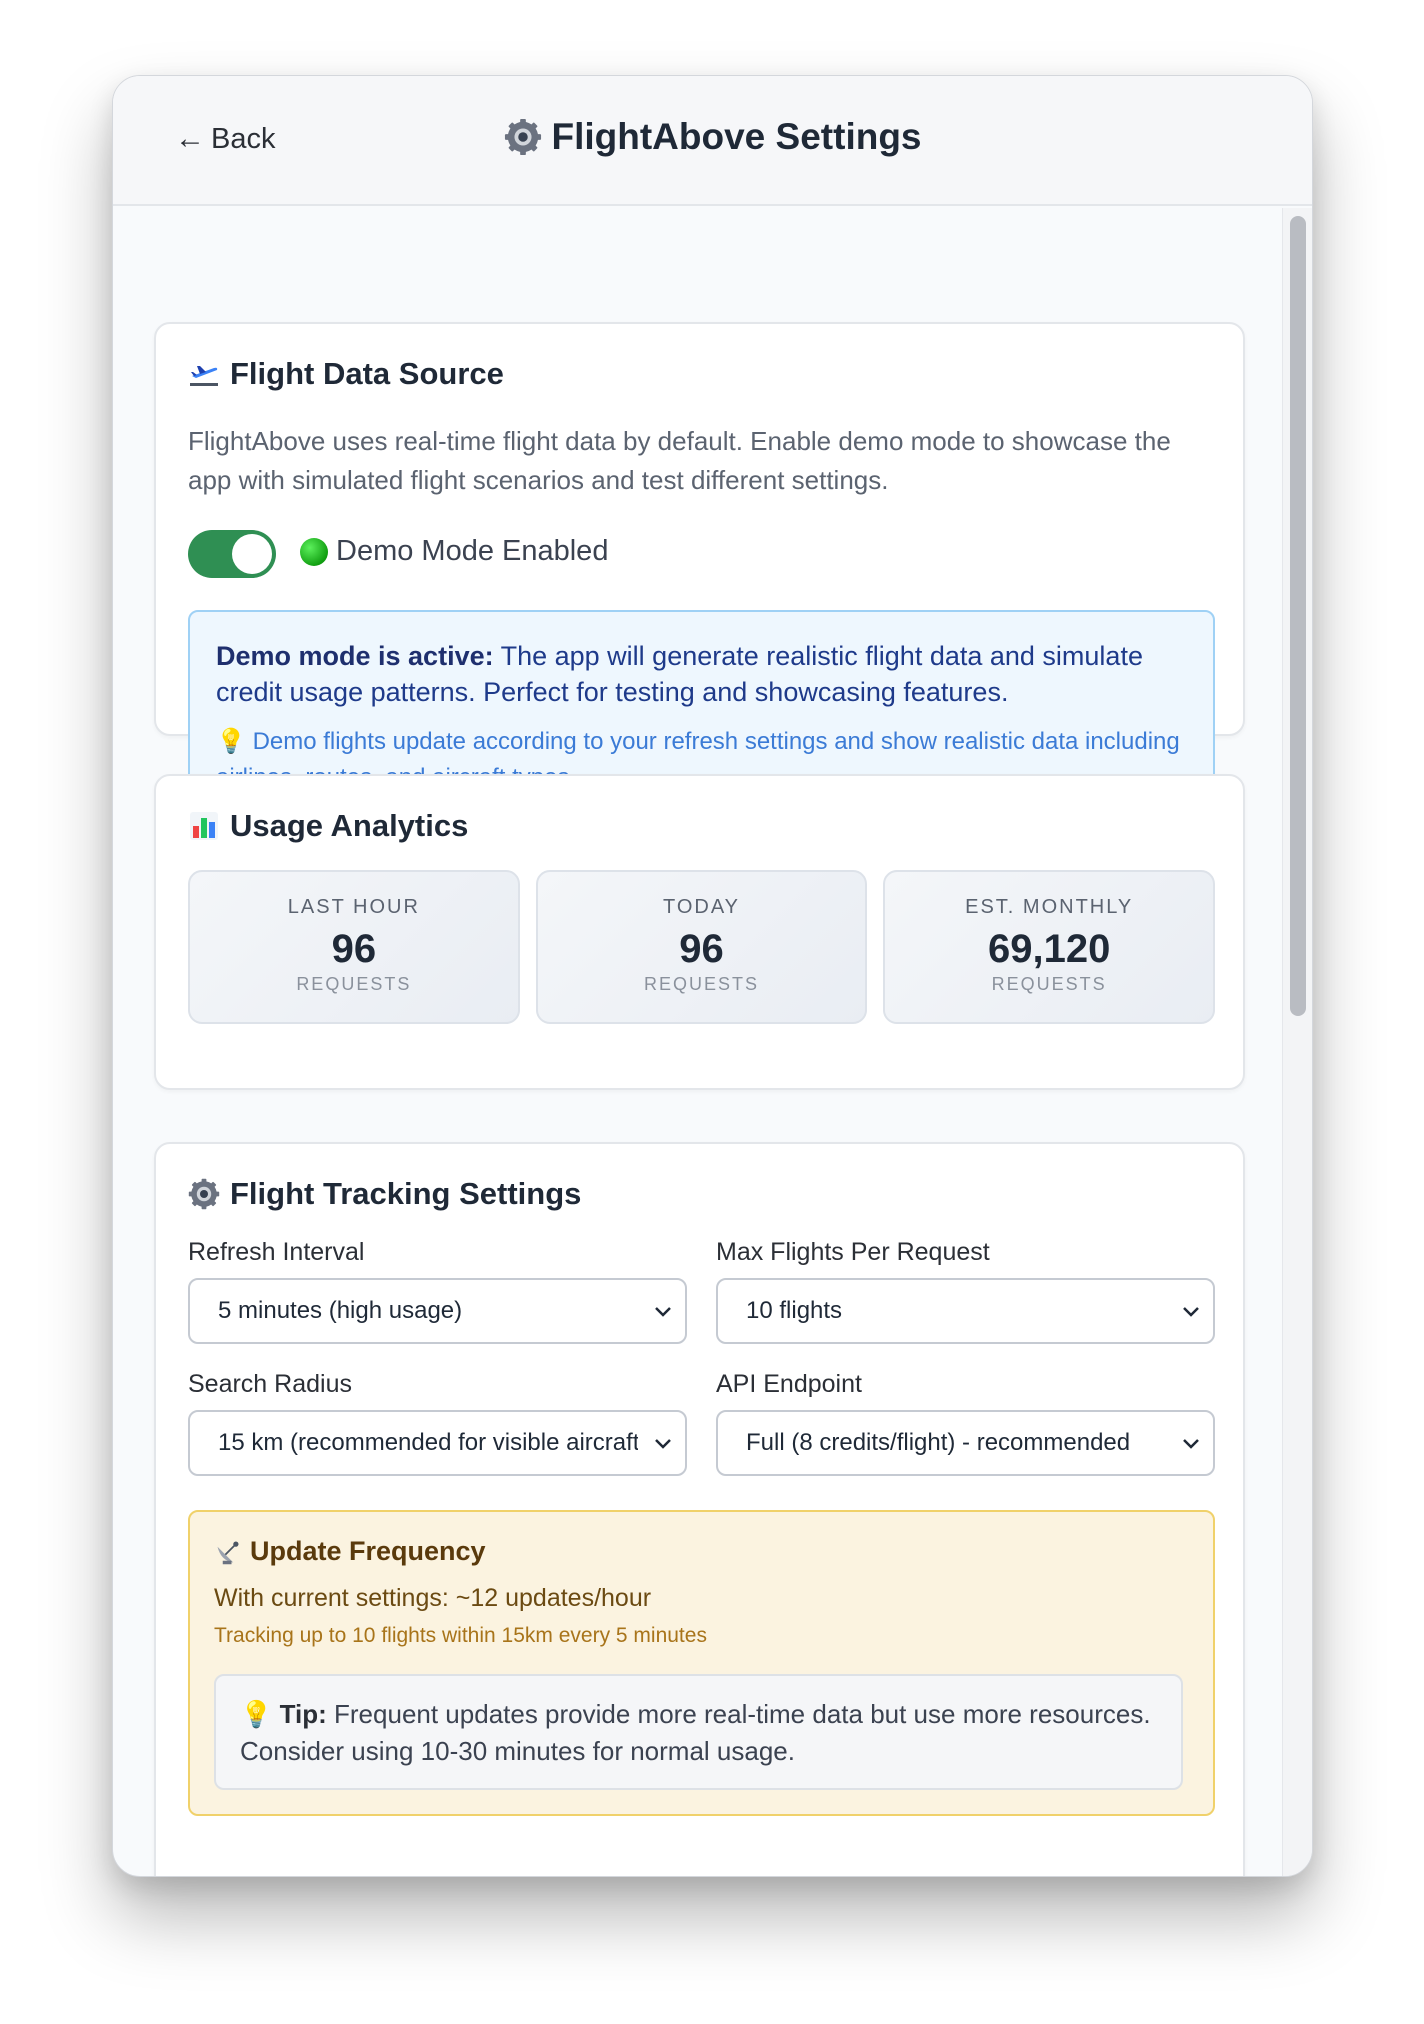  Describe the element at coordinates (701, 907) in the screenshot. I see `stat-label: TODAY` at that location.